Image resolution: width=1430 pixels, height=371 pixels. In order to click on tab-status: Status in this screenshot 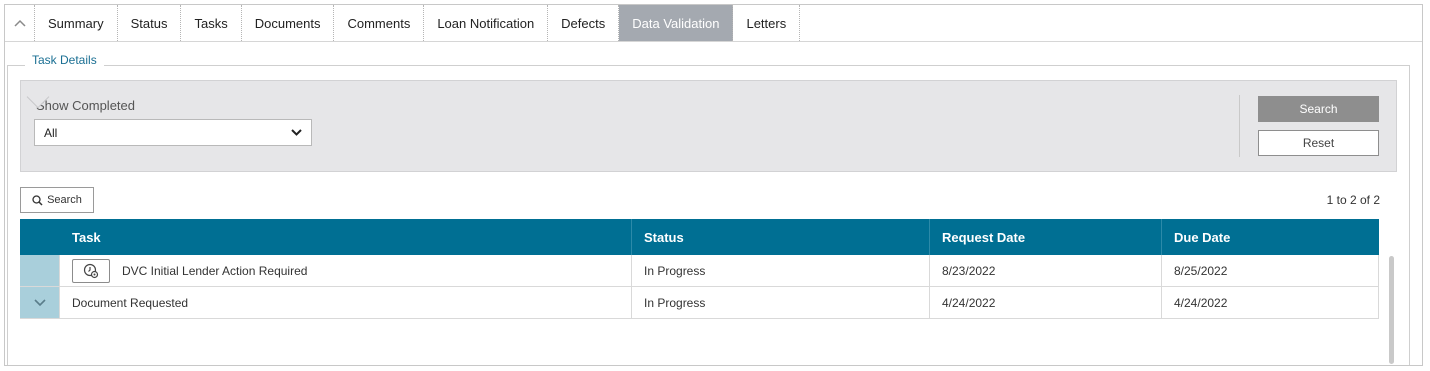, I will do `click(150, 23)`.